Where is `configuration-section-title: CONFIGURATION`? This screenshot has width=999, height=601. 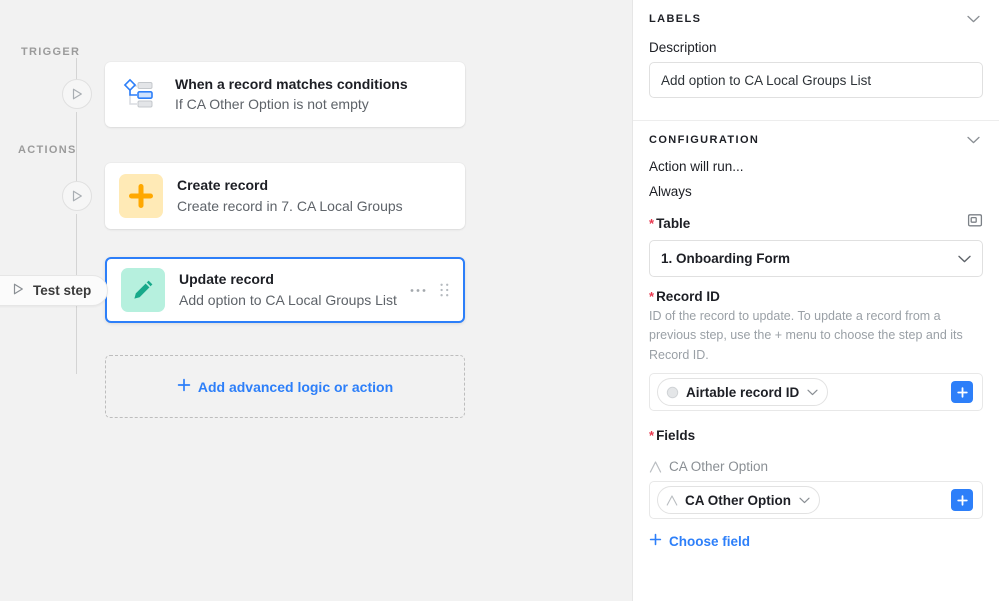
configuration-section-title: CONFIGURATION is located at coordinates (704, 140).